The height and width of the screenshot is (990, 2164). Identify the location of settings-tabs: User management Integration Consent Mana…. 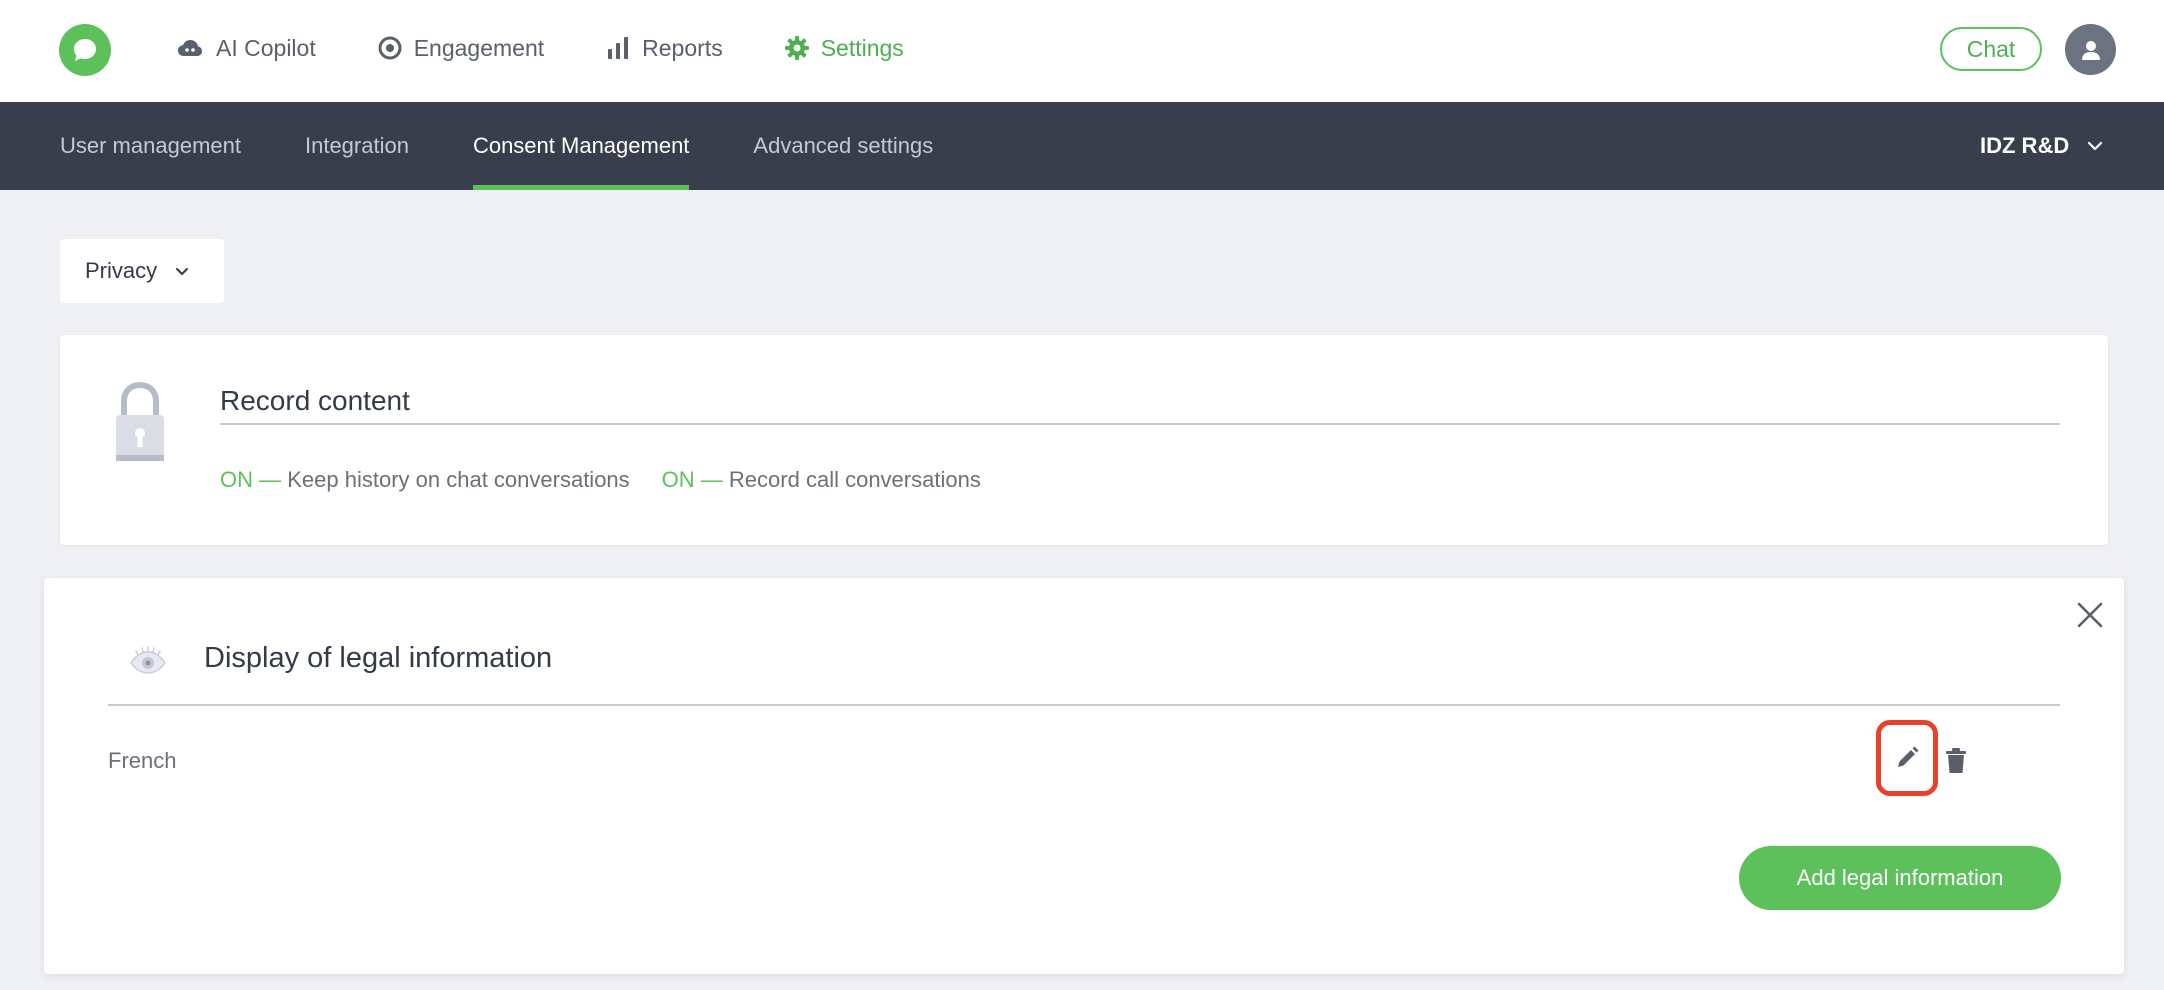
(528, 146).